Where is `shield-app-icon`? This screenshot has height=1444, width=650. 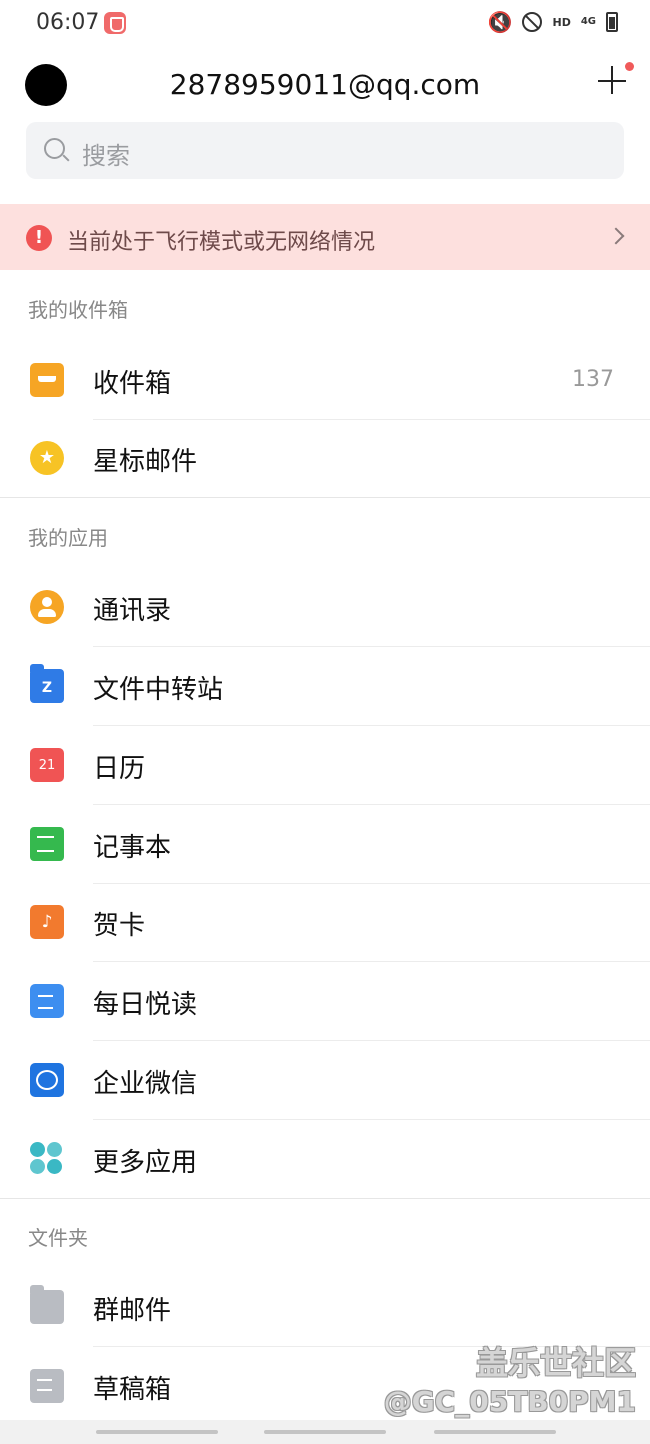 shield-app-icon is located at coordinates (115, 23).